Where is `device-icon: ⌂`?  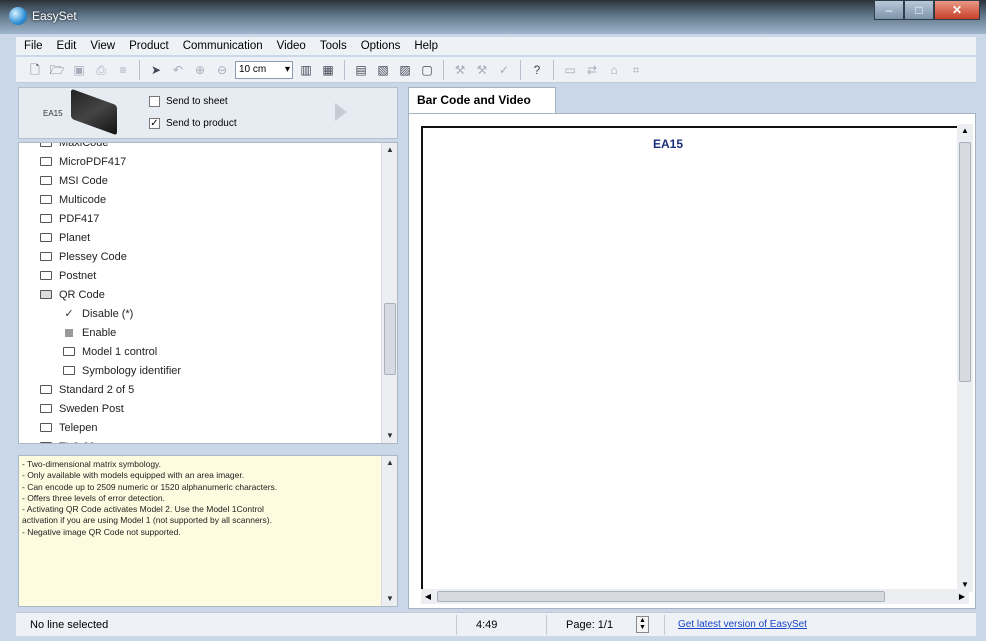 device-icon: ⌂ is located at coordinates (614, 70).